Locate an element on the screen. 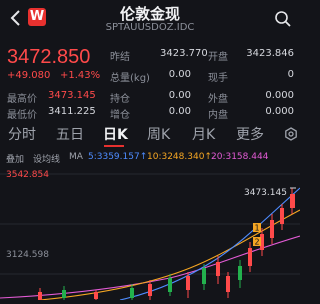 The image size is (320, 304). last-price: 3472.850 is located at coordinates (49, 57).